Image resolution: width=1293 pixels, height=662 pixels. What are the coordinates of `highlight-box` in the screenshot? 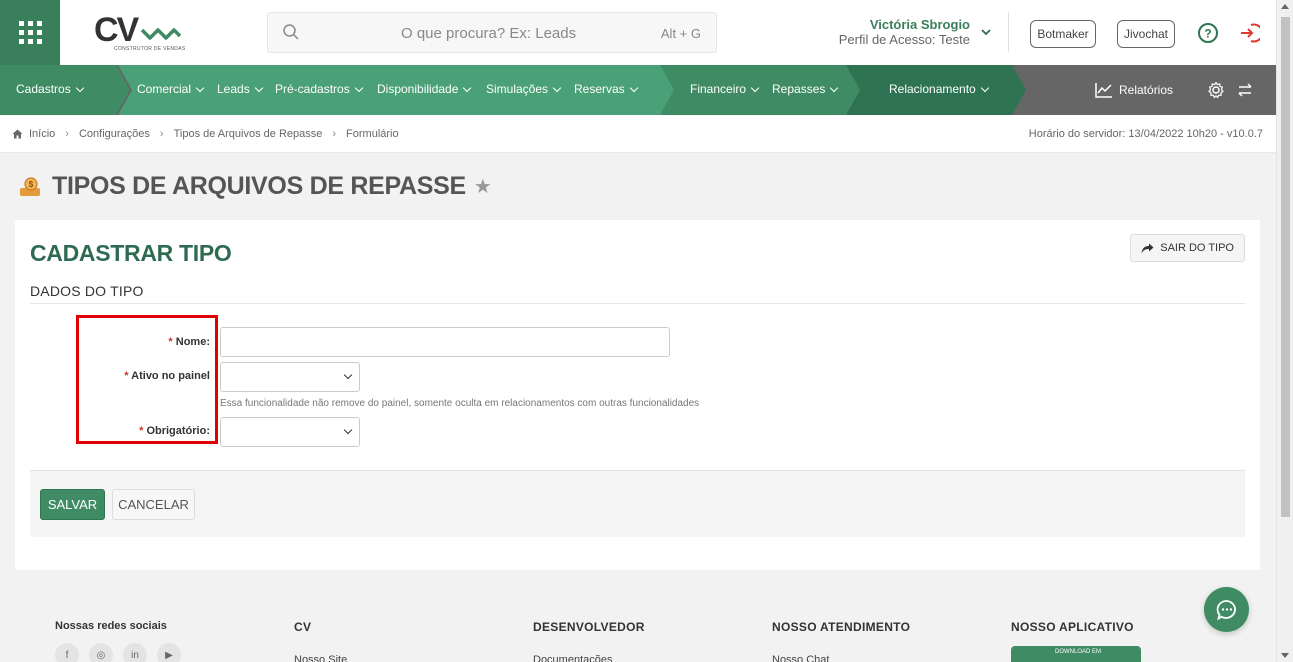 It's located at (147, 379).